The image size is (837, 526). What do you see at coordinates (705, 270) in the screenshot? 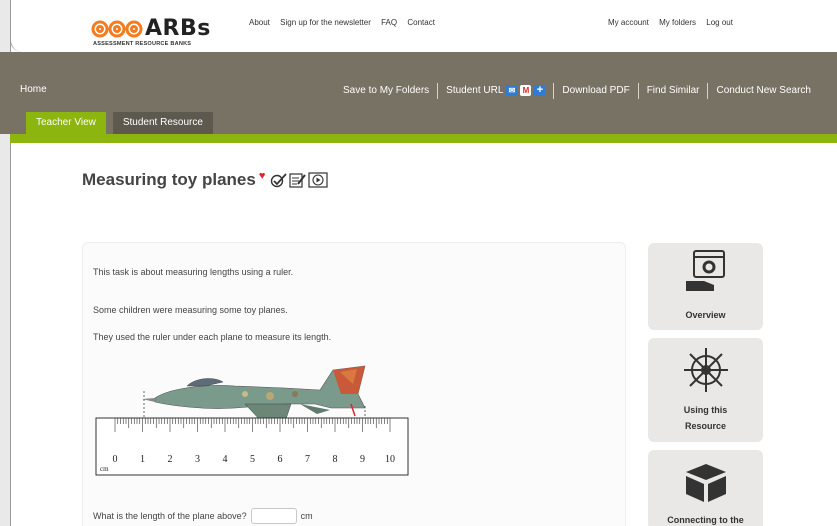
I see `overview-gear-screen-icon` at bounding box center [705, 270].